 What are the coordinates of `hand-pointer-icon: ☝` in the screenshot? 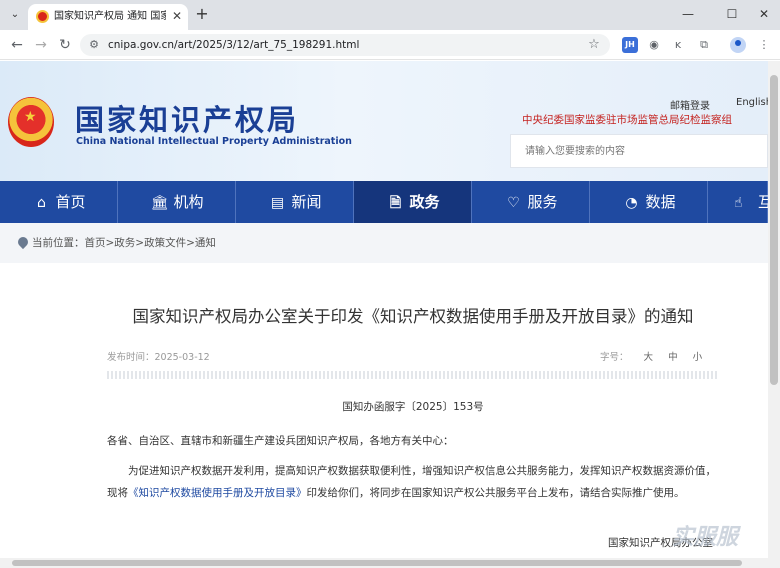 It's located at (738, 203).